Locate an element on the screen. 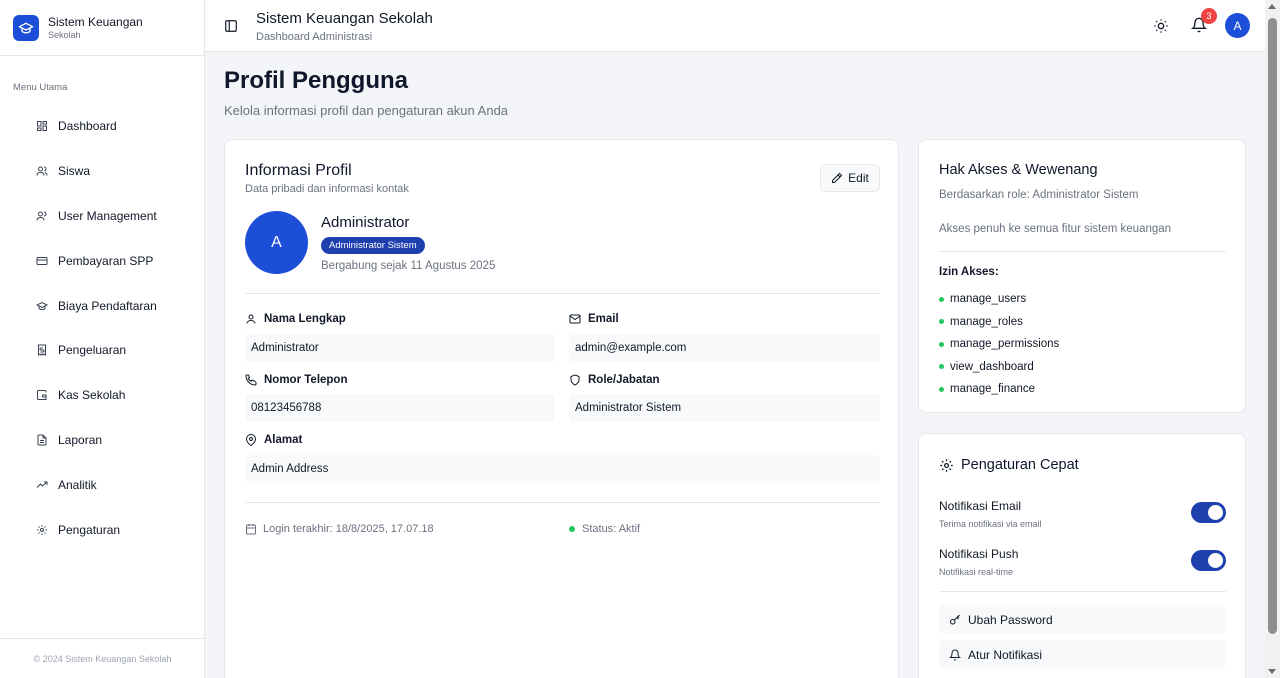 The image size is (1280, 678). email-field: admin@example.com is located at coordinates (724, 348).